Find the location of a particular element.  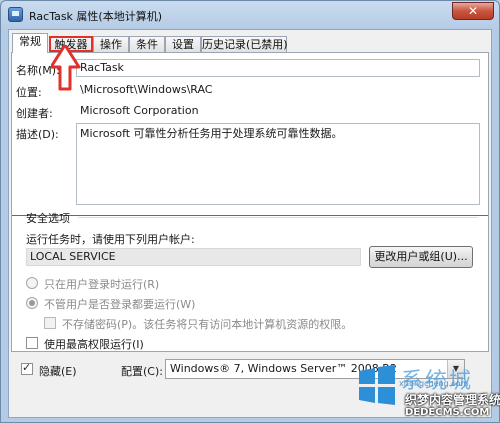

highest-privileges-label: 使用最高权限运行(I) is located at coordinates (94, 344).